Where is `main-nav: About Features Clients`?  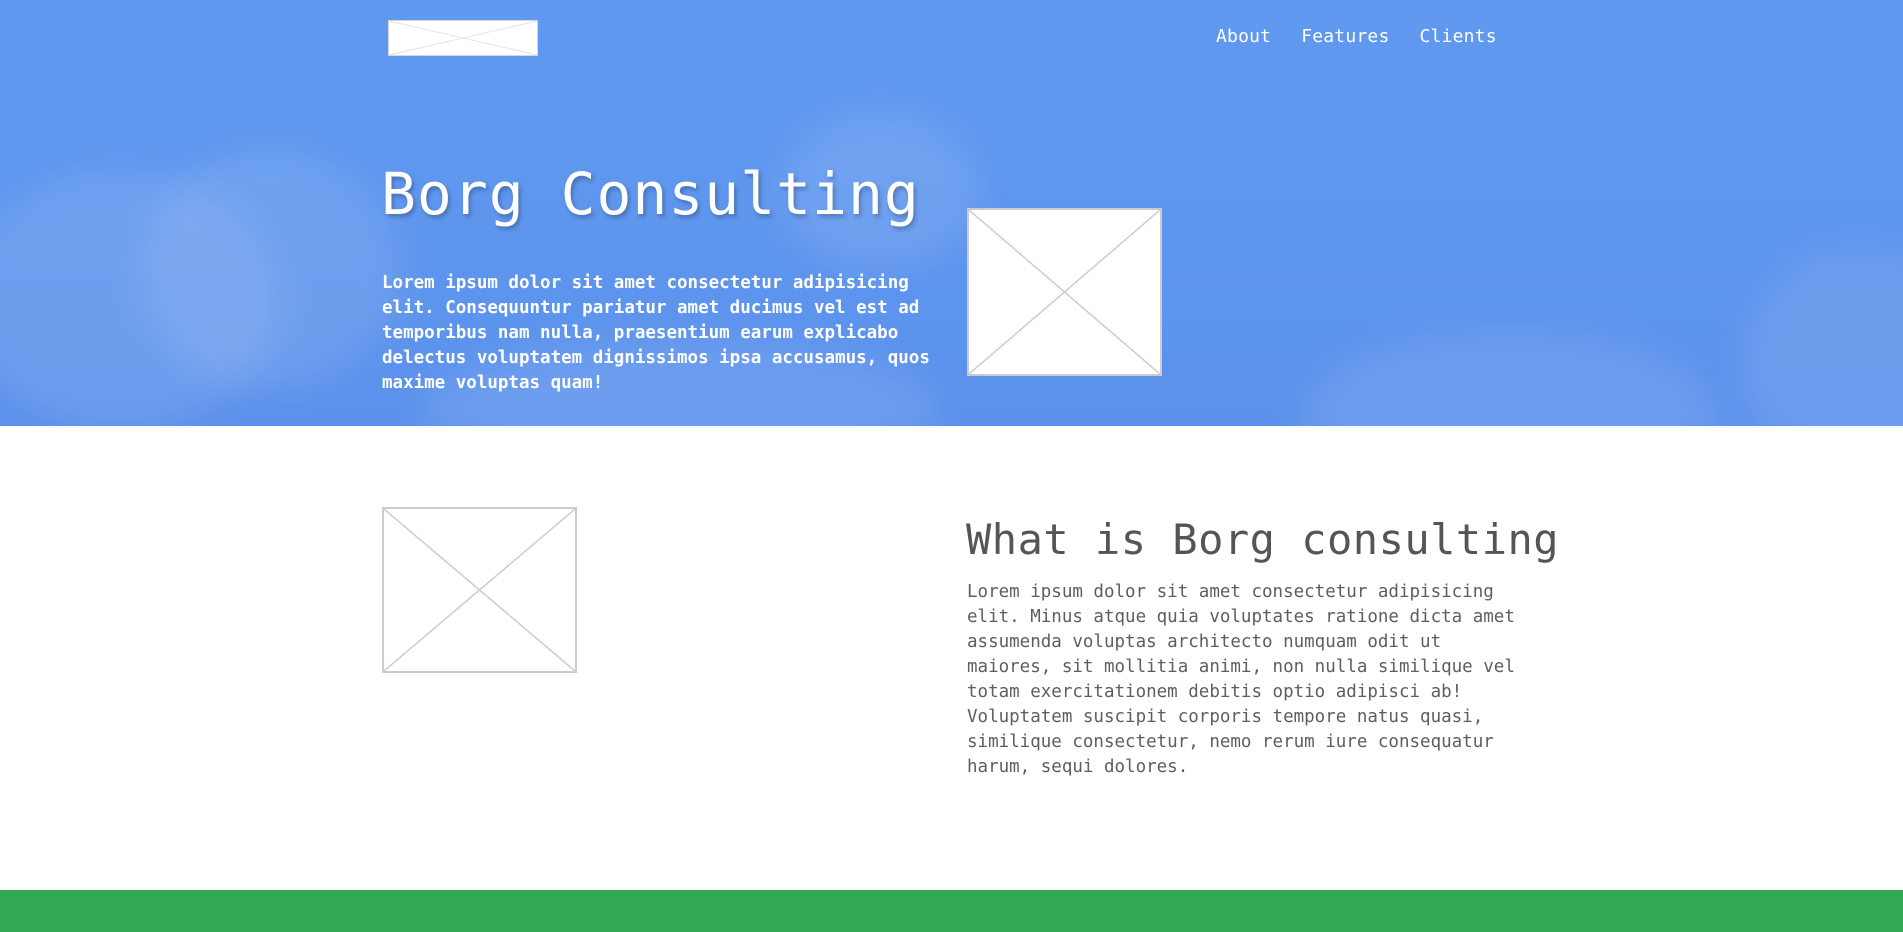 main-nav: About Features Clients is located at coordinates (1356, 36).